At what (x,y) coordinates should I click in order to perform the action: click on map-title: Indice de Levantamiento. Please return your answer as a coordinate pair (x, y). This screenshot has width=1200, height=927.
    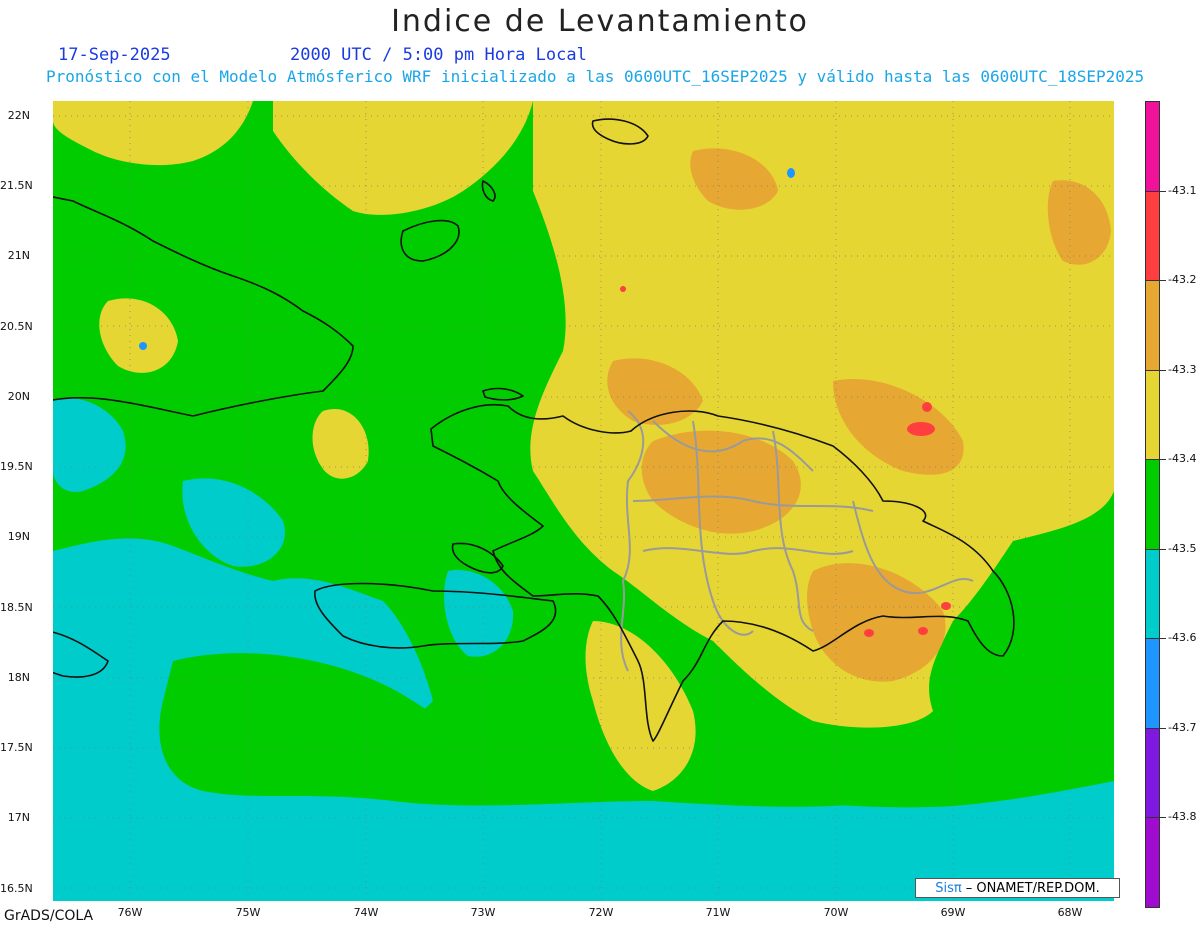
    Looking at the image, I should click on (600, 21).